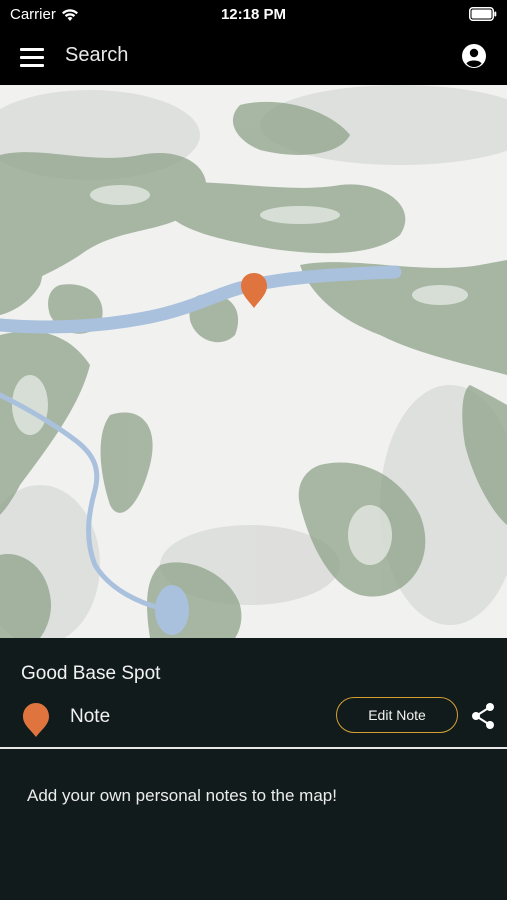 This screenshot has height=900, width=507. Describe the element at coordinates (33, 57) in the screenshot. I see `hamburger-menu-icon` at that location.